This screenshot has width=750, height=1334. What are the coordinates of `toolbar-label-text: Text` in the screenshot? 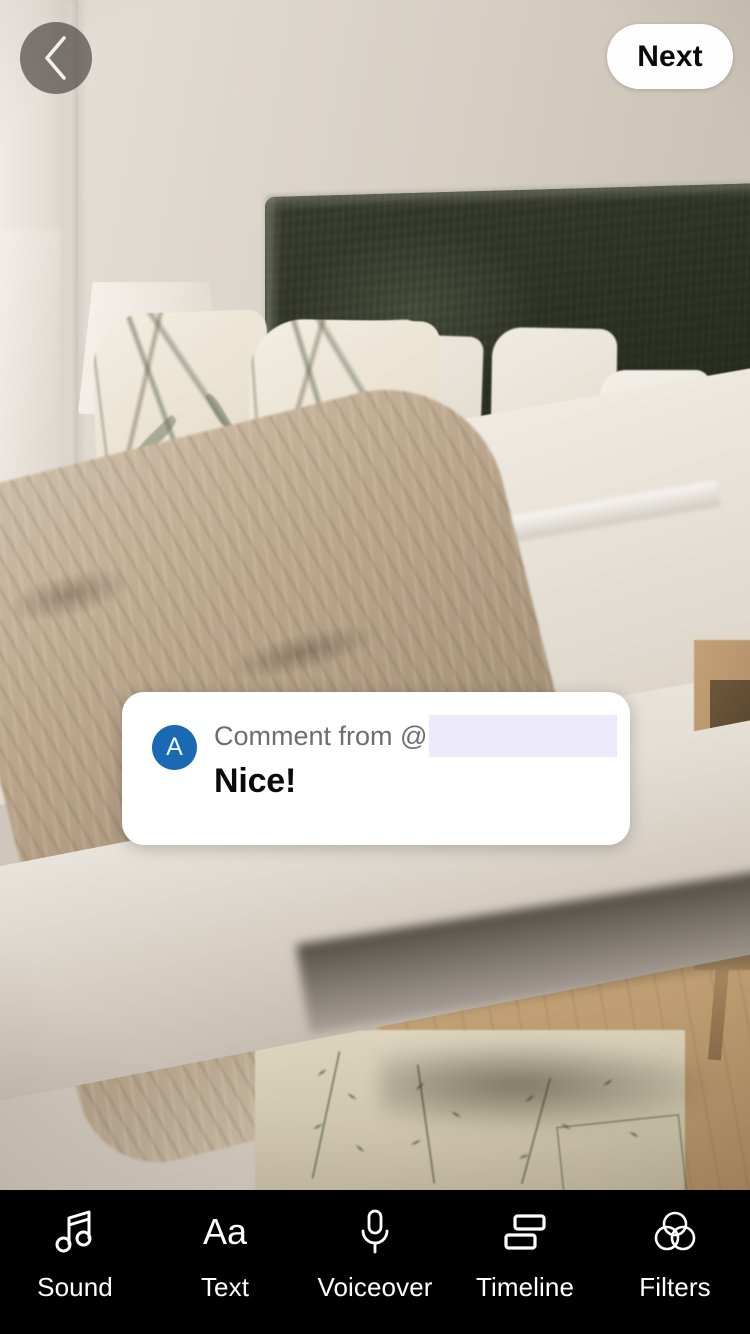 It's located at (225, 1287).